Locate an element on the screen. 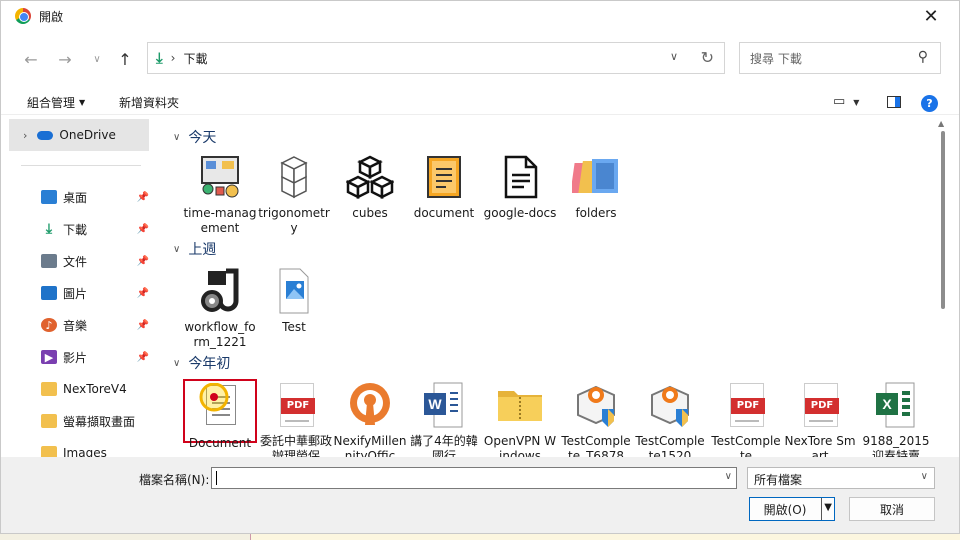 The height and width of the screenshot is (540, 960). file-item: NexifyMillennityOffic is located at coordinates (370, 419).